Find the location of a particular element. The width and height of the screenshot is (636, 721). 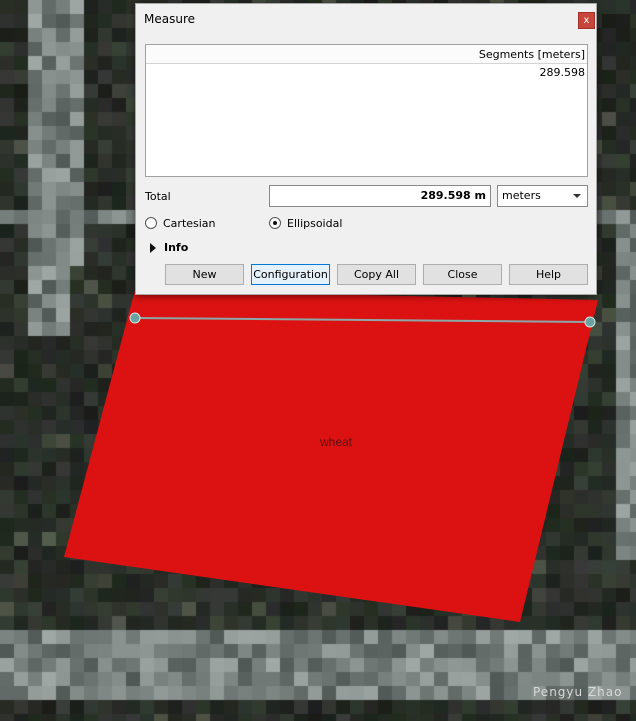

radio-label: Ellipsoidal is located at coordinates (315, 223).